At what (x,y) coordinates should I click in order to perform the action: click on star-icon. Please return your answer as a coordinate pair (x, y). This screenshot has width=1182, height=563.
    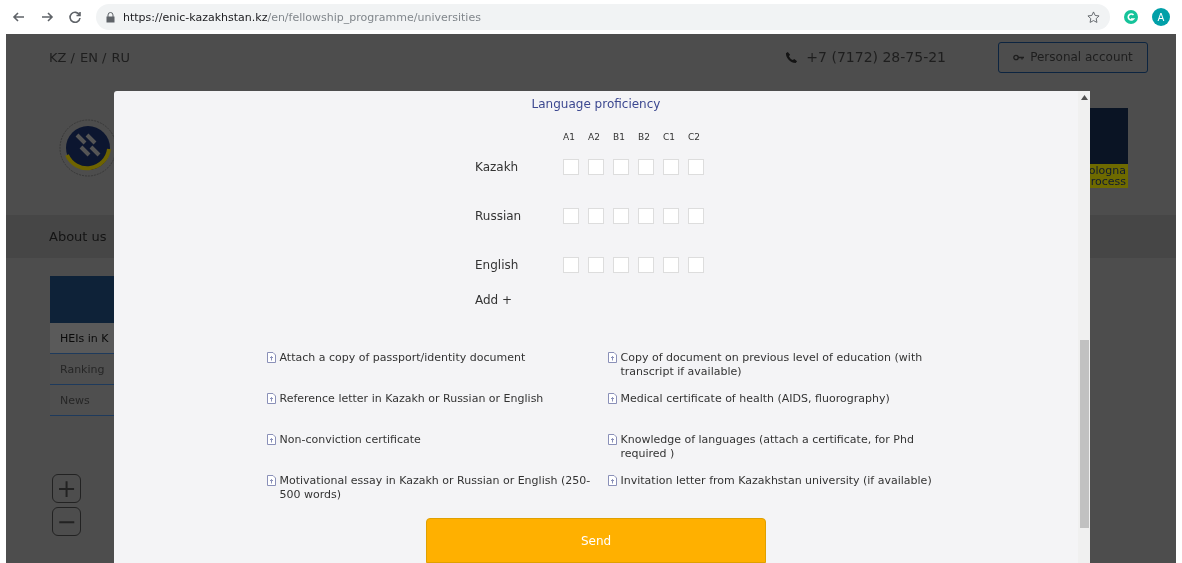
    Looking at the image, I should click on (1093, 17).